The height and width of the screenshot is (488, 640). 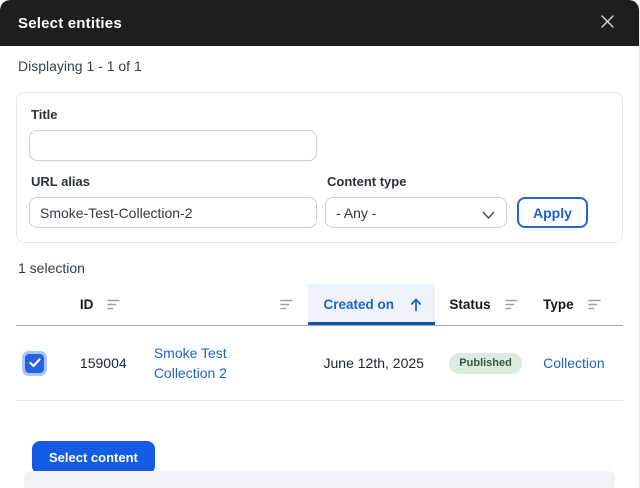 I want to click on cell-title: Smoke Test Collection 2, so click(x=224, y=363).